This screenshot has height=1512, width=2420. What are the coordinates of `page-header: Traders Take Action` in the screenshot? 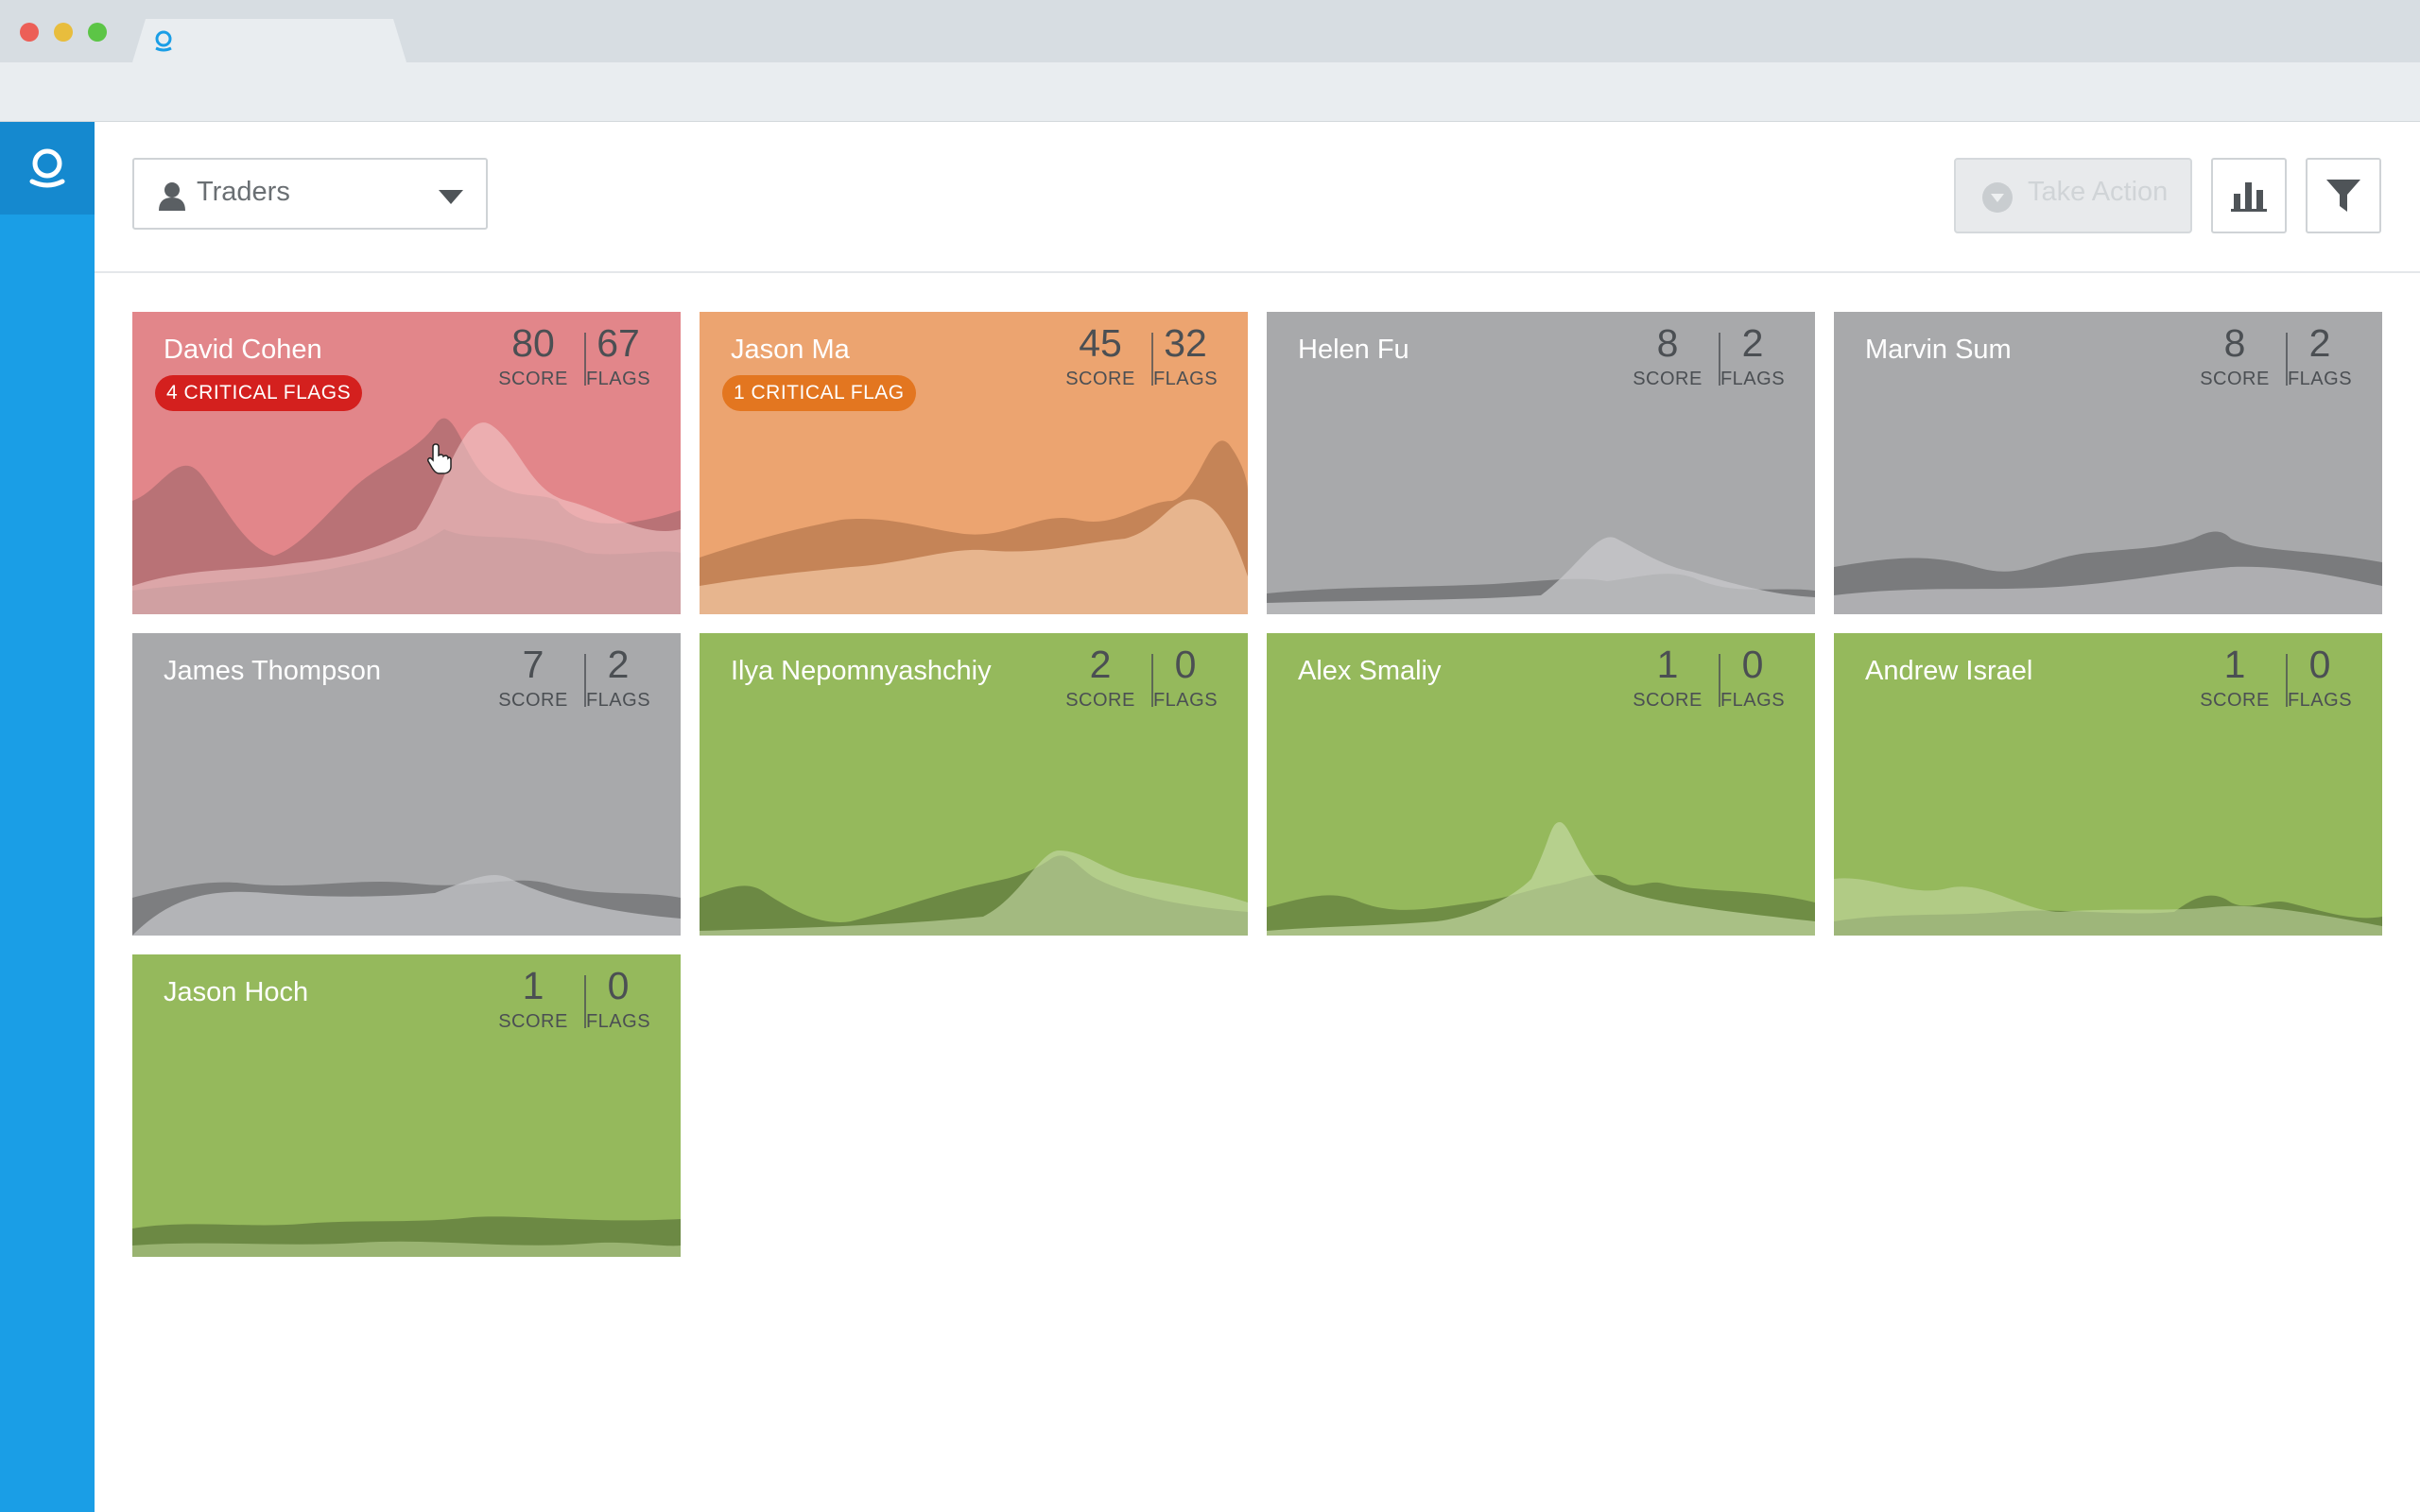 It's located at (1257, 197).